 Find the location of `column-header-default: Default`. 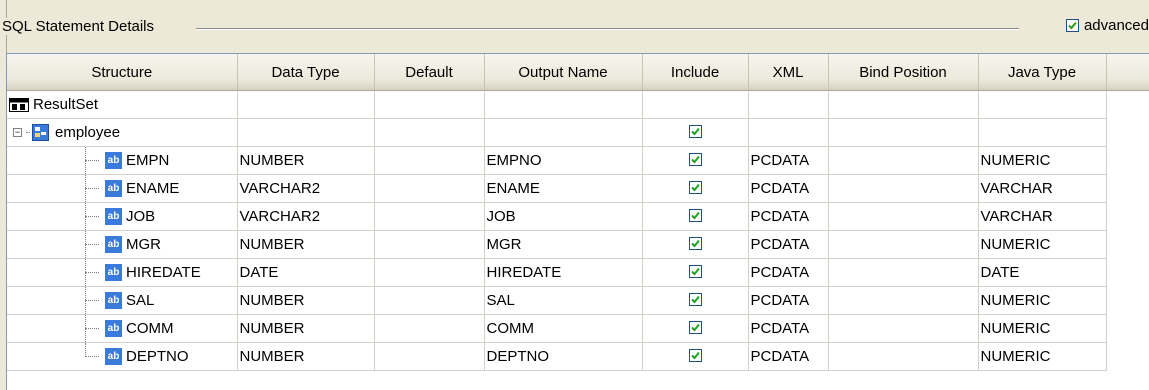

column-header-default: Default is located at coordinates (429, 72).